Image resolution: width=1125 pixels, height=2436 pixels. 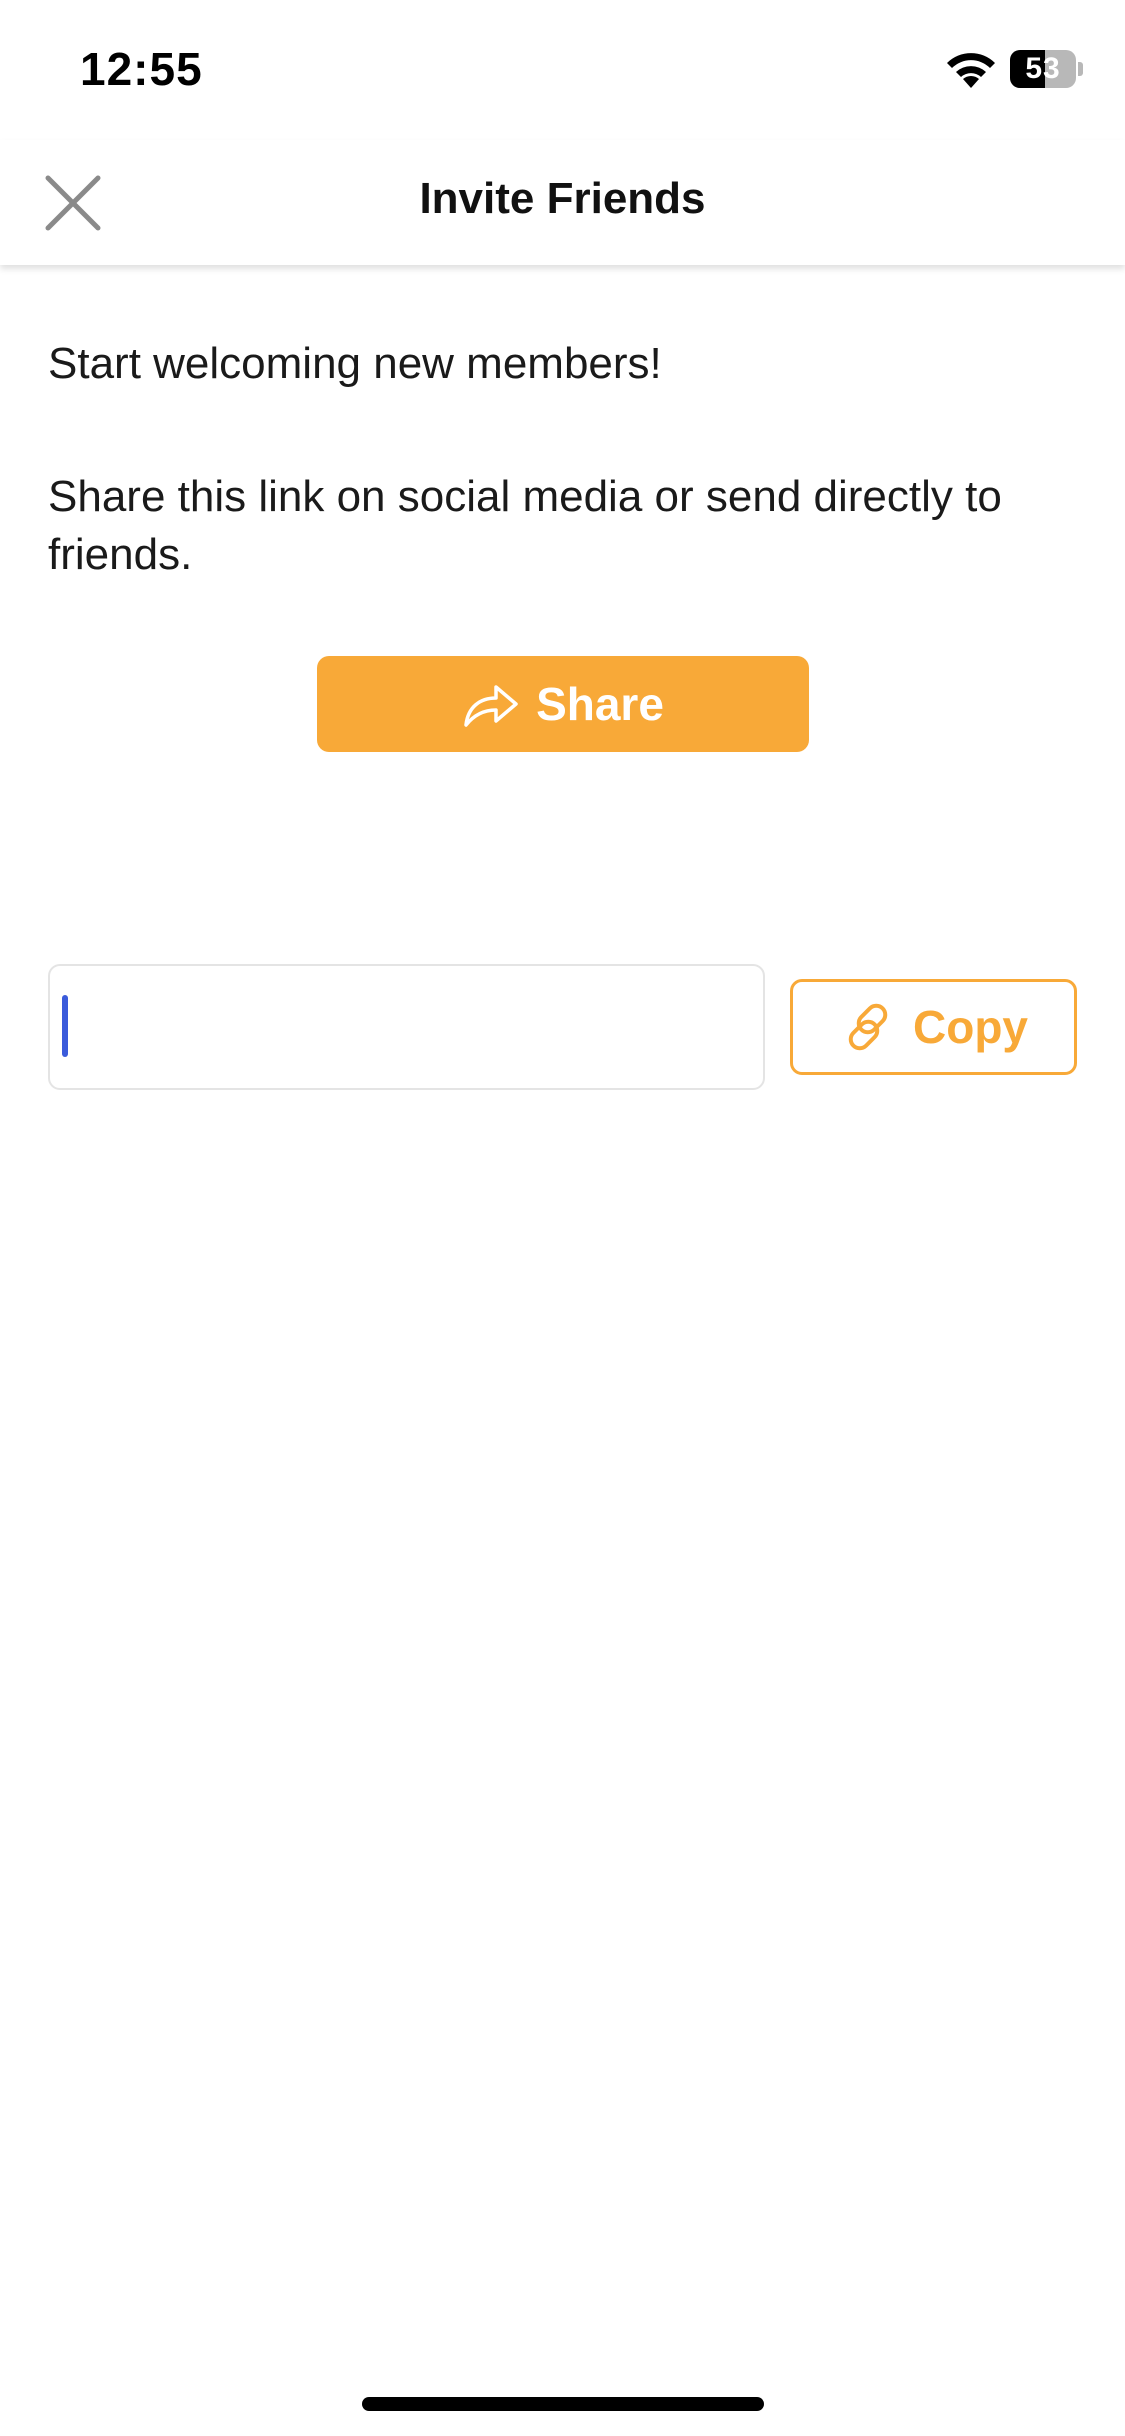 I want to click on wifi-icon, so click(x=971, y=70).